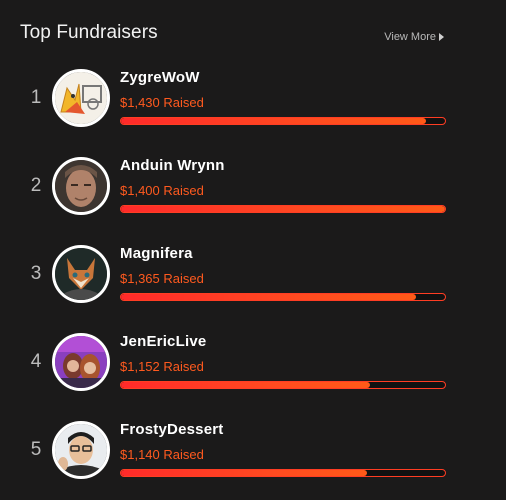 The width and height of the screenshot is (506, 500). What do you see at coordinates (232, 35) in the screenshot?
I see `section-header: Top Fundraisers View More` at bounding box center [232, 35].